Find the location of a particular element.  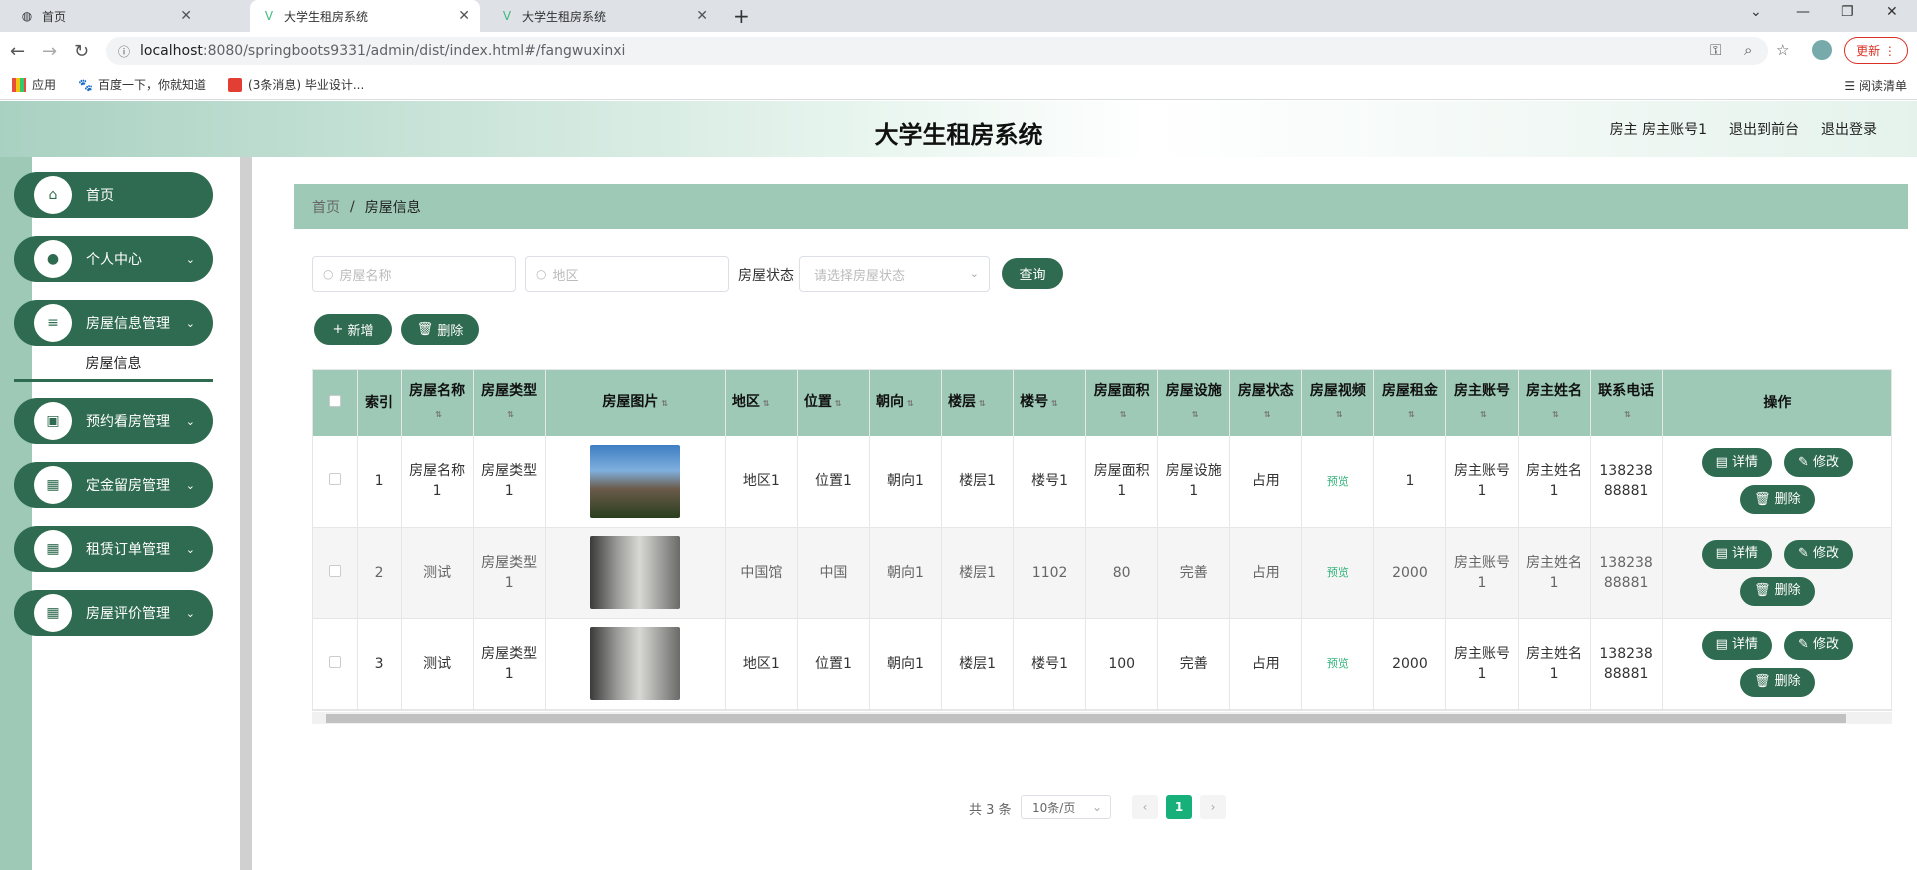

avatar is located at coordinates (1822, 50).